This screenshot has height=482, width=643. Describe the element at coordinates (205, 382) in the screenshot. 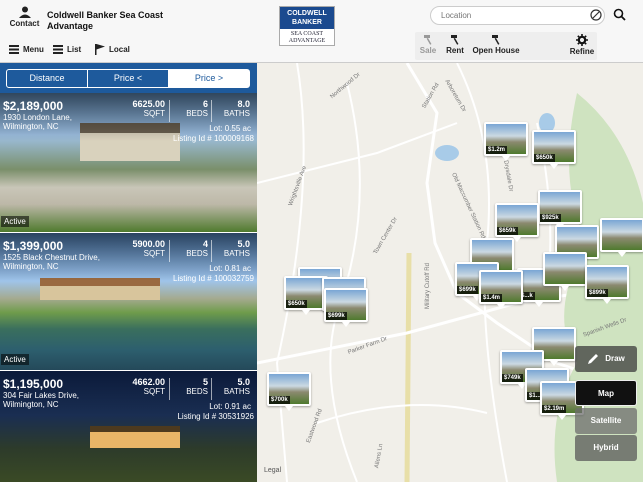

I see `beds-value: 5` at that location.